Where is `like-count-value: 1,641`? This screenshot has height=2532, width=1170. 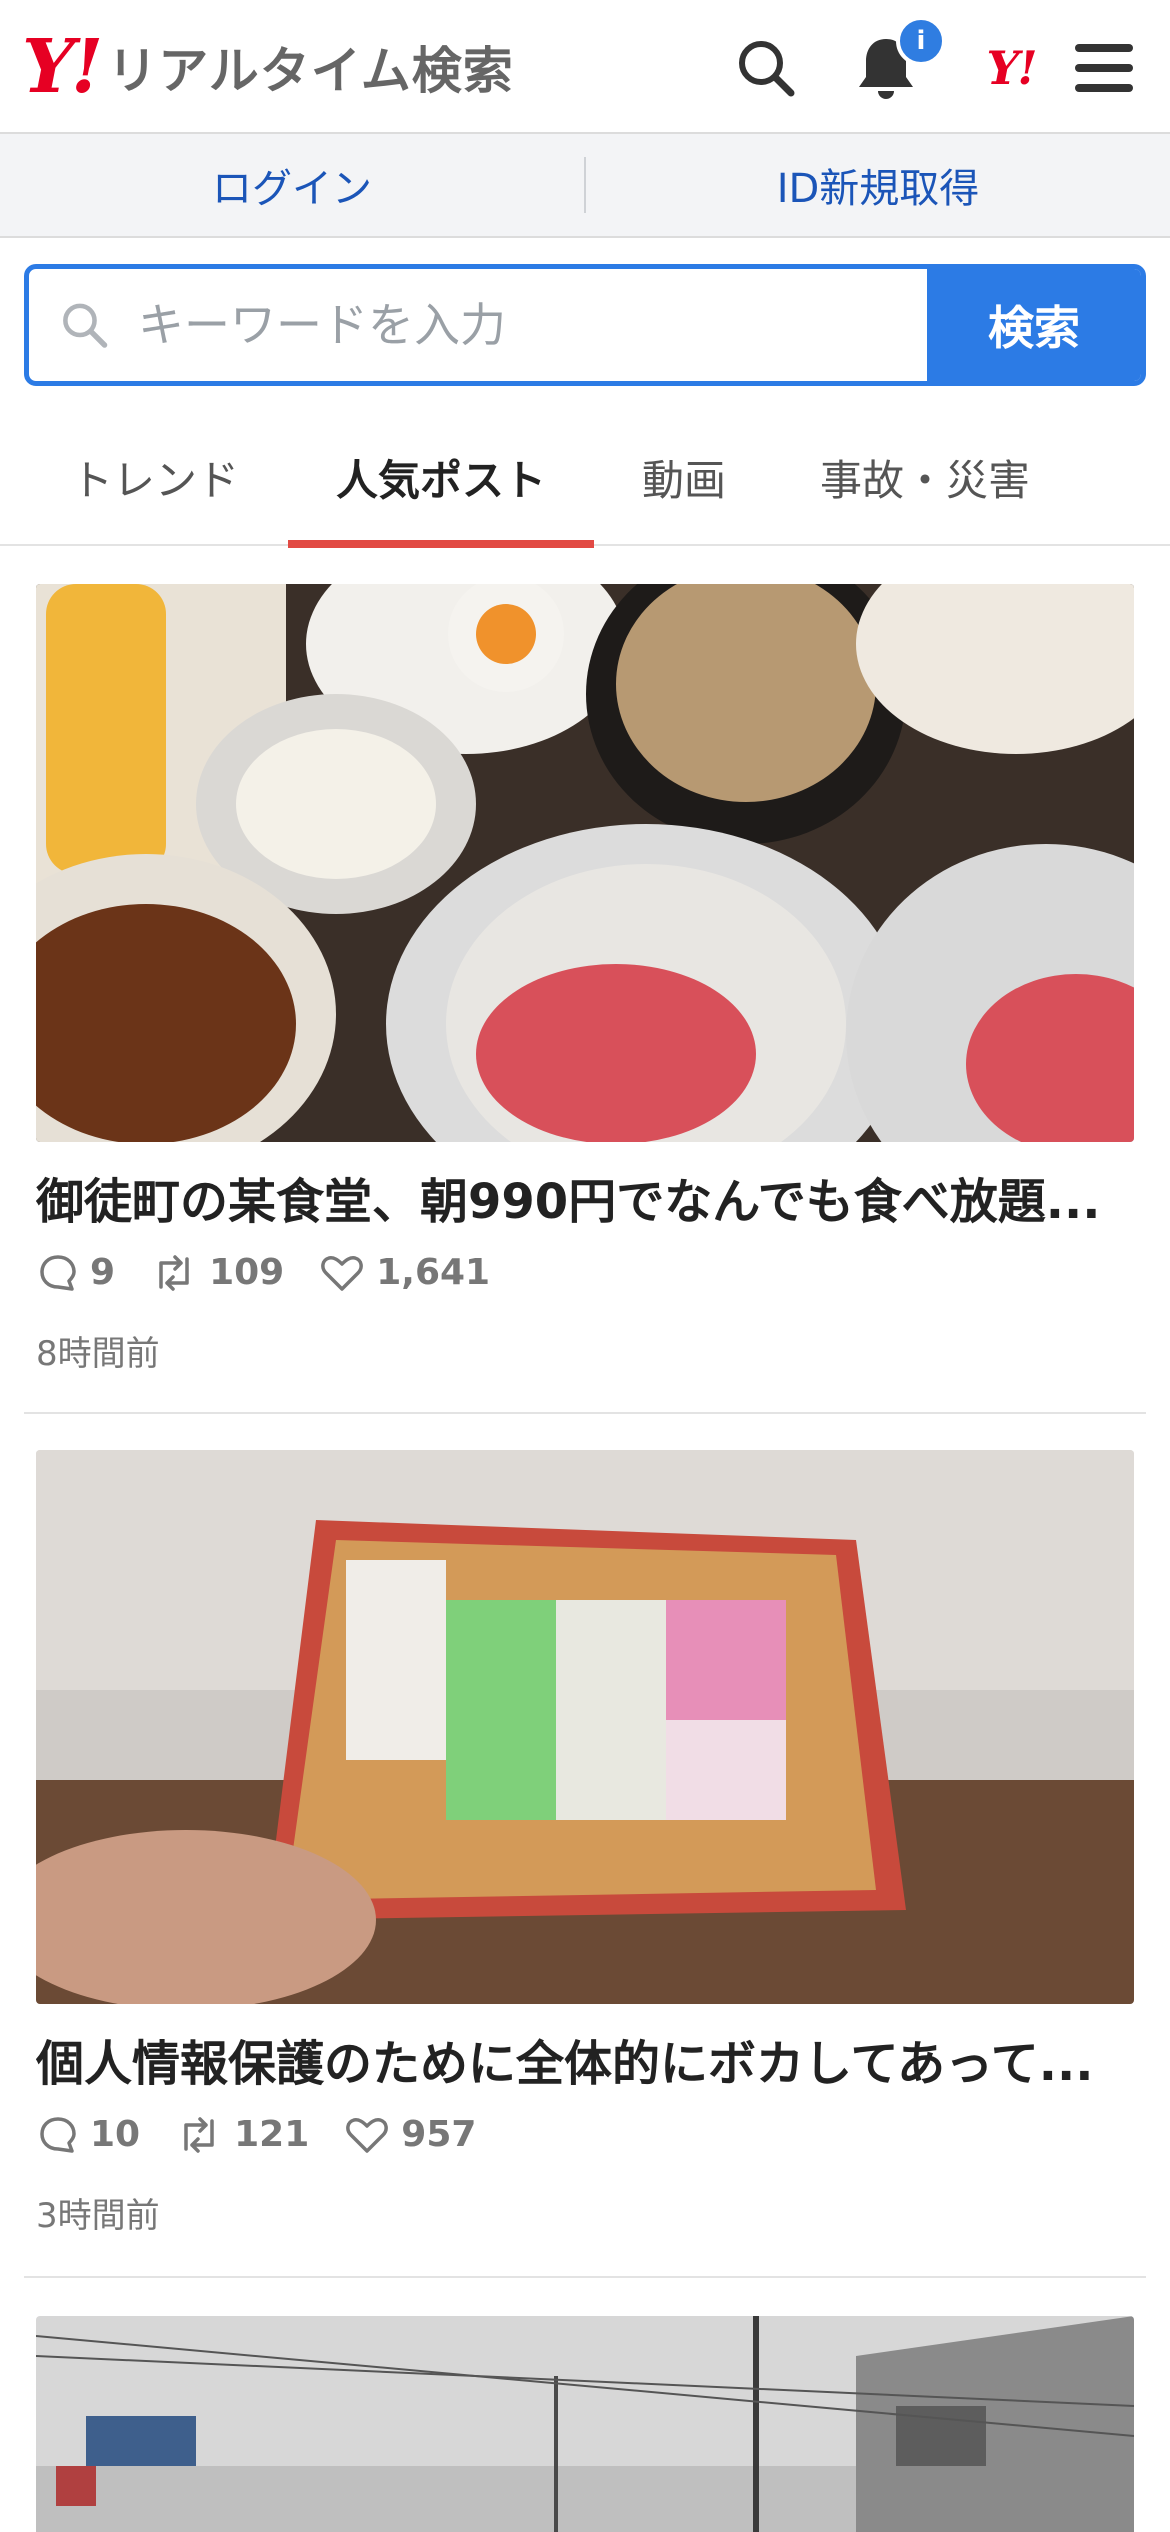
like-count-value: 1,641 is located at coordinates (433, 1272).